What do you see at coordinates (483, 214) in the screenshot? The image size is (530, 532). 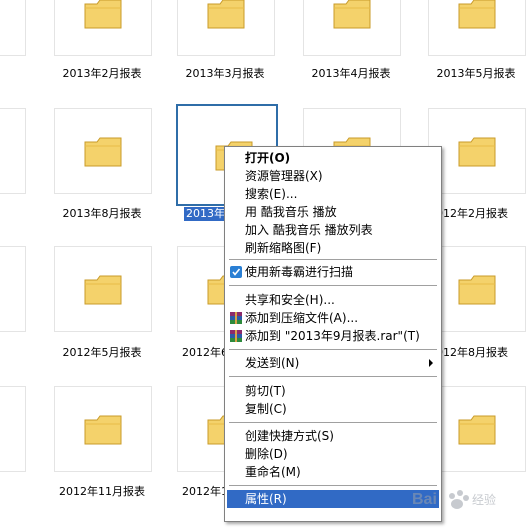 I see `folder-label: 012年2月报表` at bounding box center [483, 214].